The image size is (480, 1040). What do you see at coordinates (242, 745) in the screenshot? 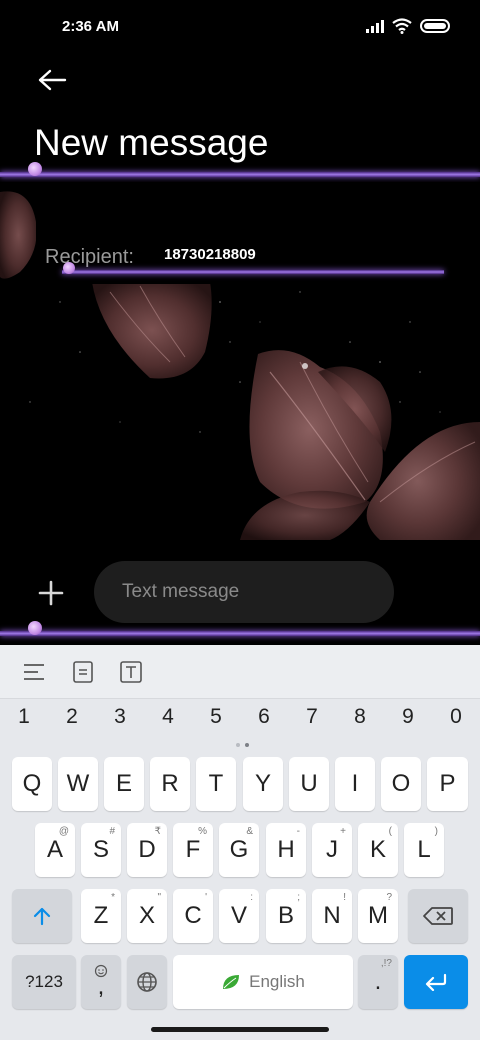
I see `page-indicator` at bounding box center [242, 745].